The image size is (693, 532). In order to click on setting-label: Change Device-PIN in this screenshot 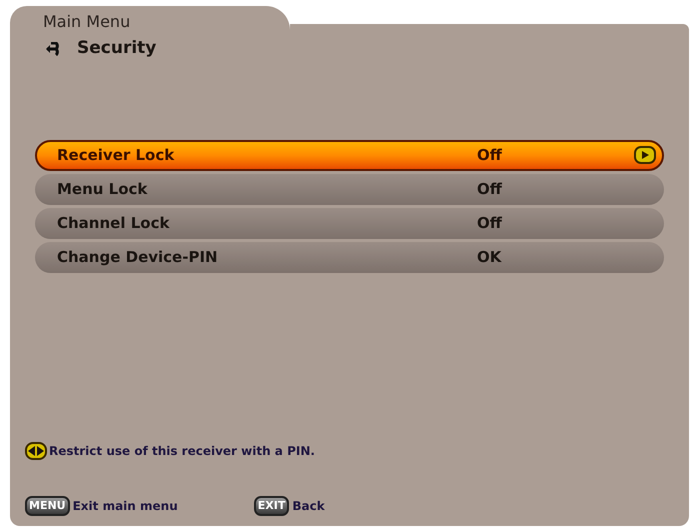, I will do `click(138, 257)`.